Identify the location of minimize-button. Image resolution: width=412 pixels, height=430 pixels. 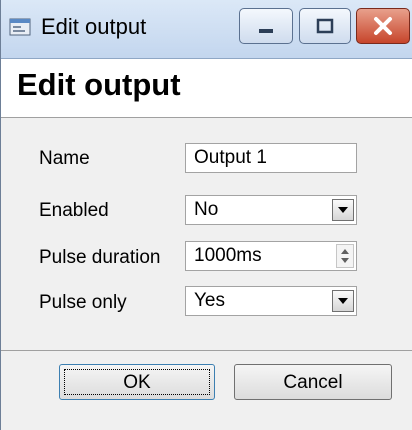
(266, 26).